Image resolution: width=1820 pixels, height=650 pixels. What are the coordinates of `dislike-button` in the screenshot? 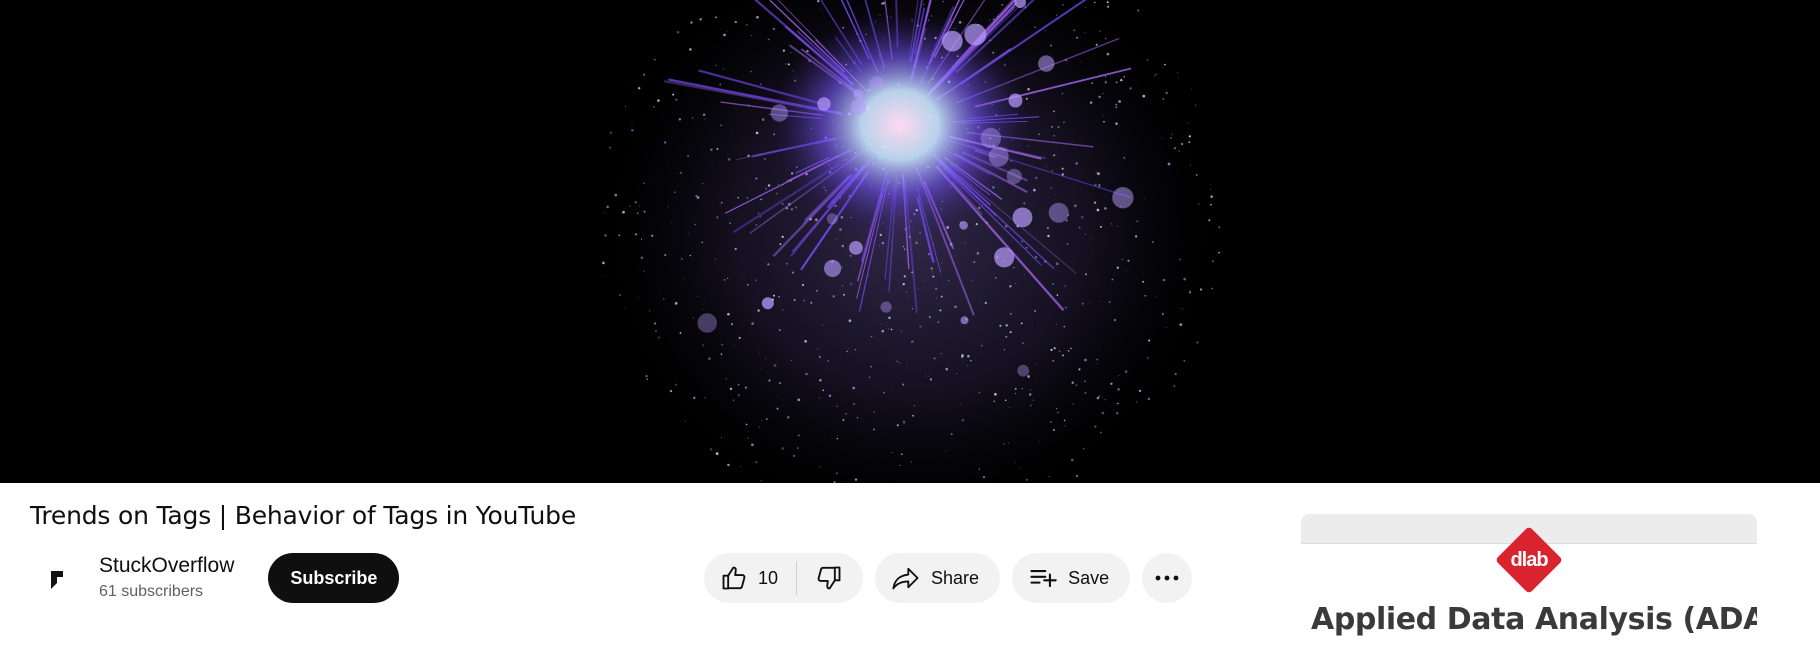 It's located at (830, 578).